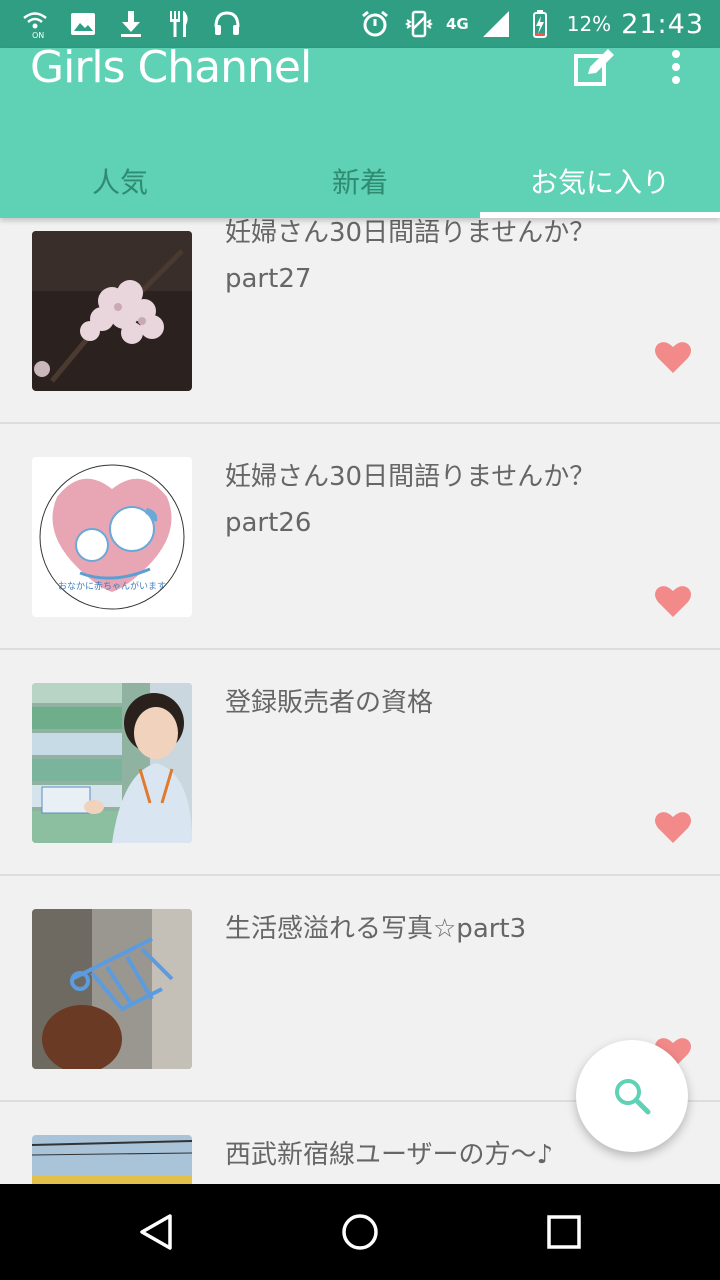 This screenshot has height=1280, width=720. I want to click on restaurant-icon, so click(179, 24).